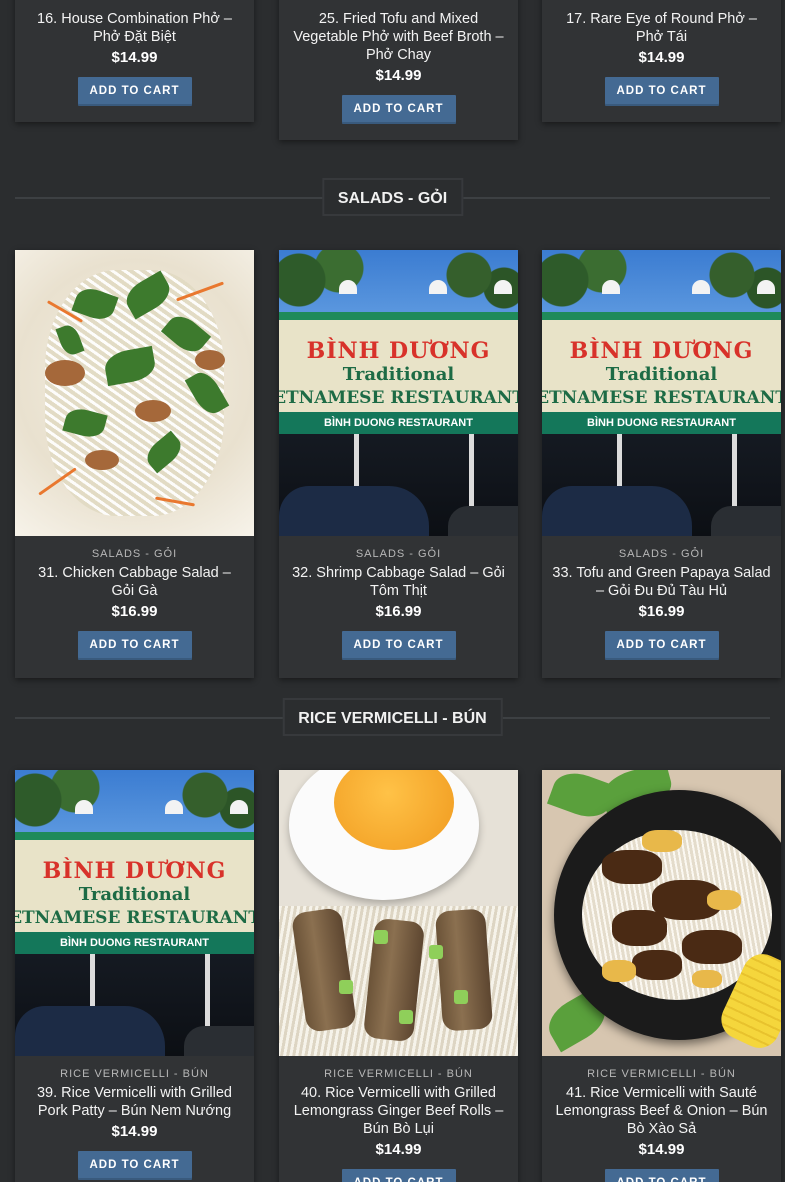 This screenshot has width=785, height=1182. I want to click on product-image-grilled-rolls, so click(398, 913).